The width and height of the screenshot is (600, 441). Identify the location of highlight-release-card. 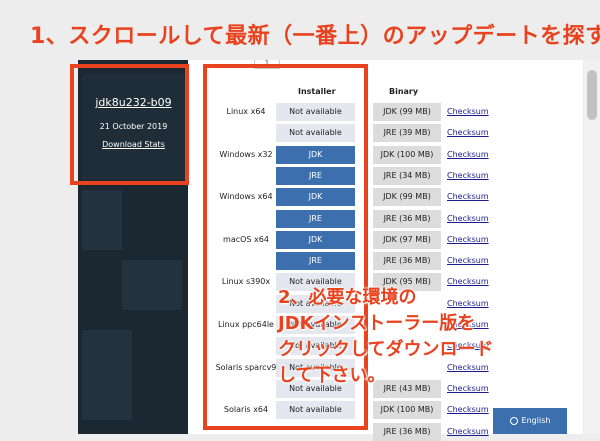
(129, 124).